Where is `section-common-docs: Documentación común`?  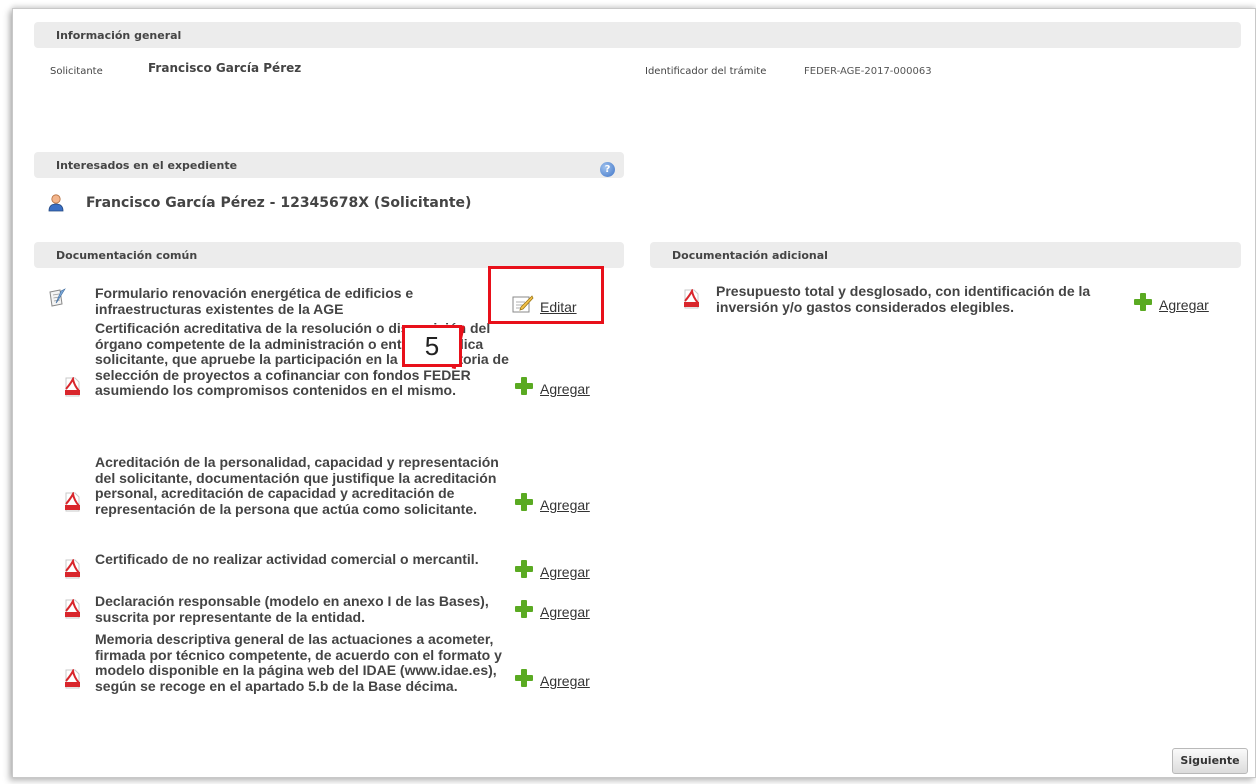
section-common-docs: Documentación común is located at coordinates (329, 255).